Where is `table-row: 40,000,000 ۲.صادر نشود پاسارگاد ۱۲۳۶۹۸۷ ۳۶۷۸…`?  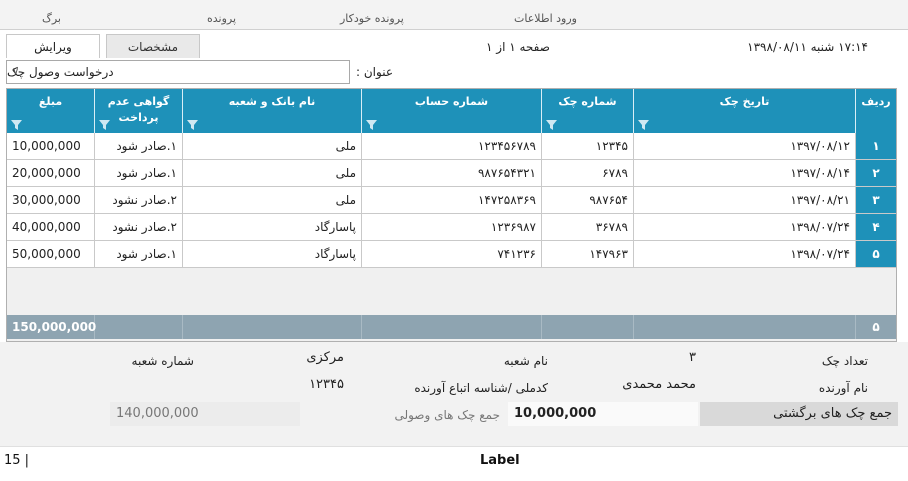
table-row: 40,000,000 ۲.صادر نشود پاسارگاد ۱۲۳۶۹۸۷ ۳۶۷۸… is located at coordinates (451, 227).